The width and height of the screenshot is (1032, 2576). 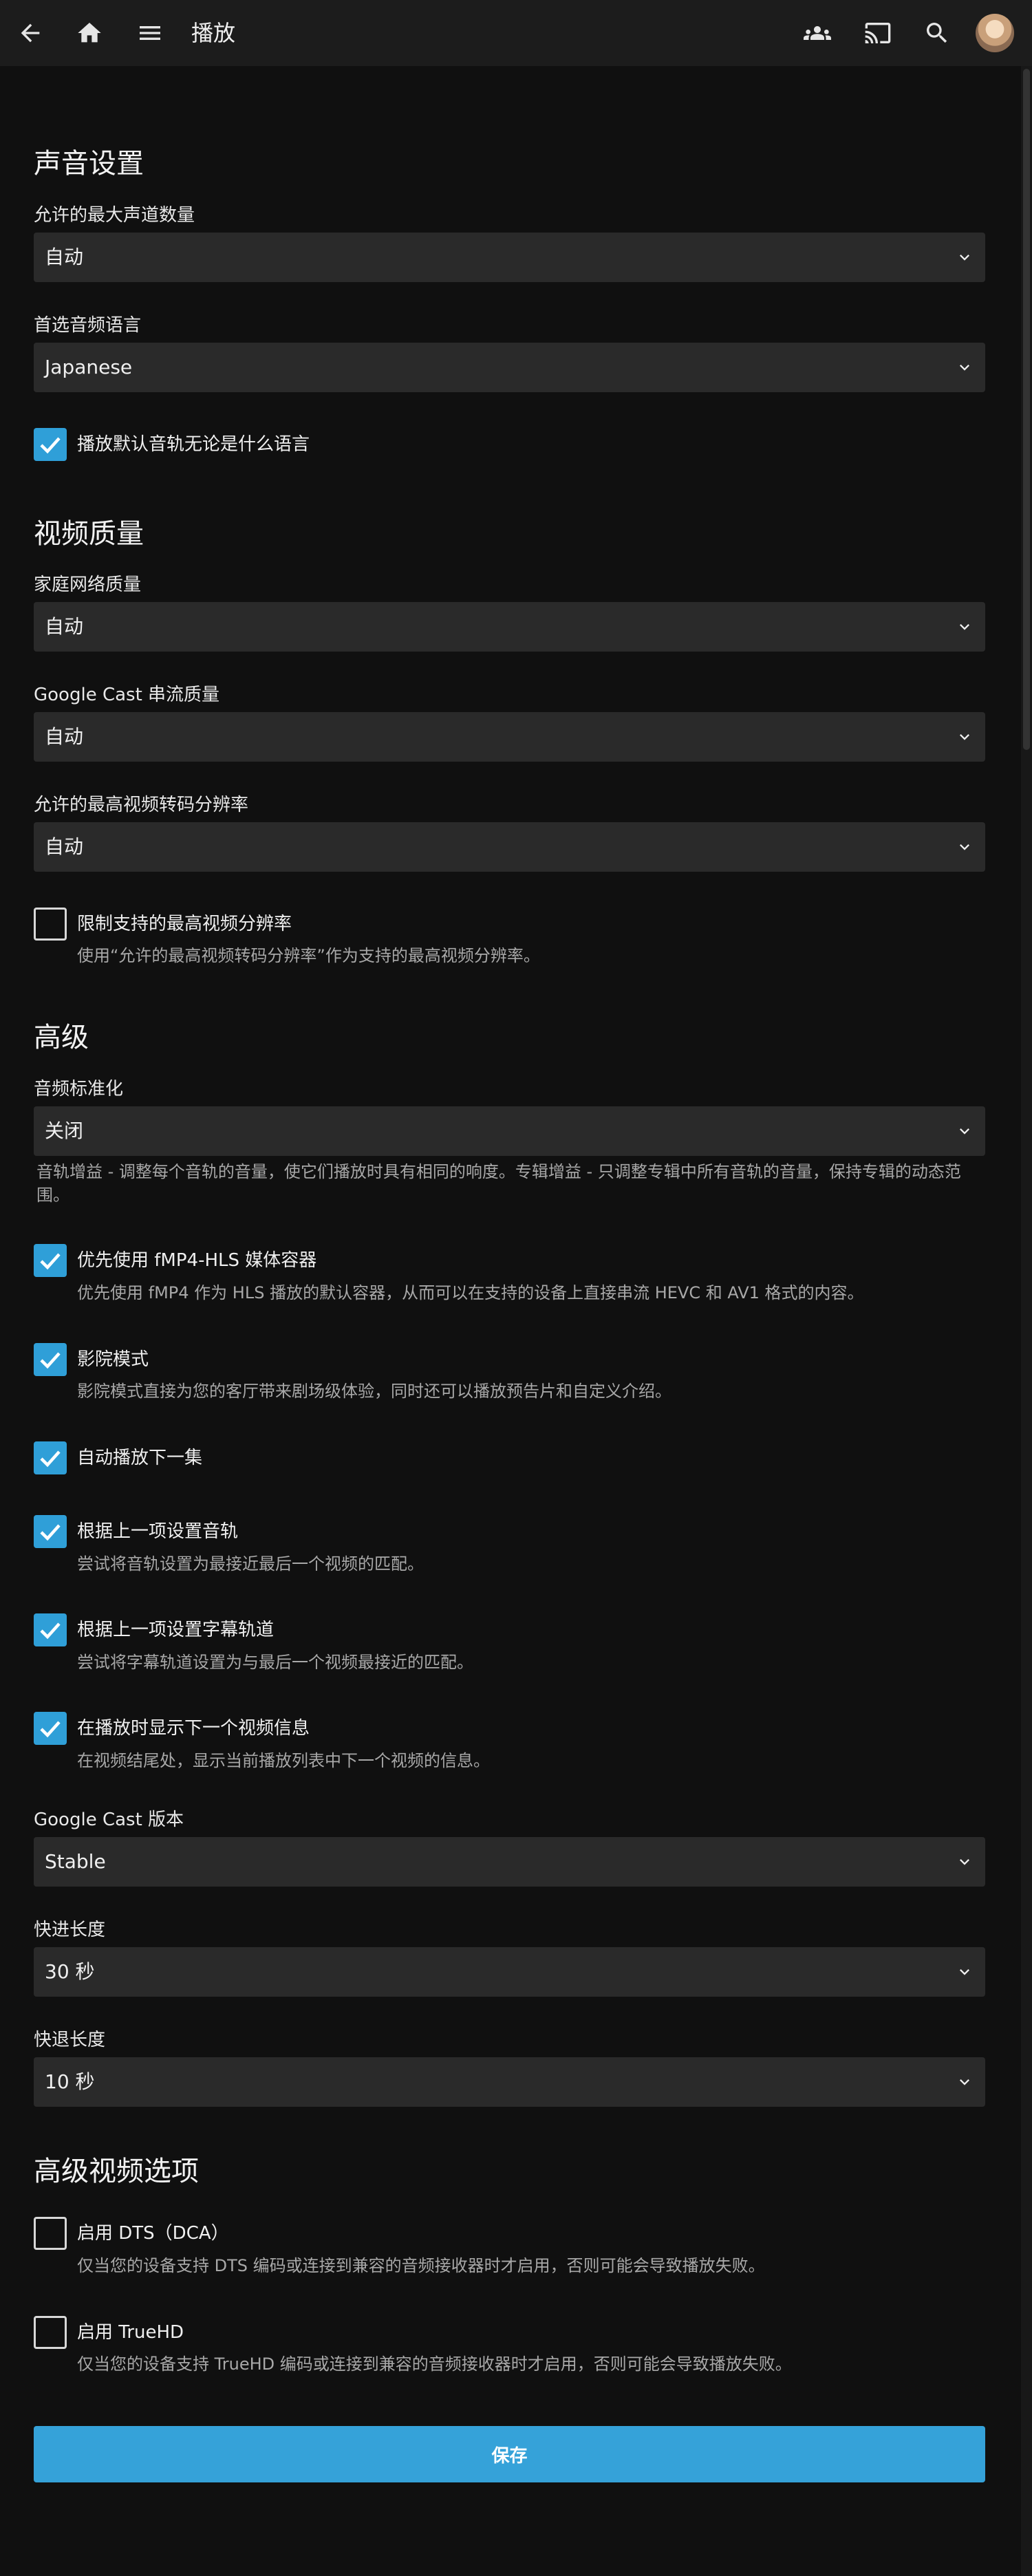 I want to click on skip-back-label: 快退长度, so click(x=70, y=2040).